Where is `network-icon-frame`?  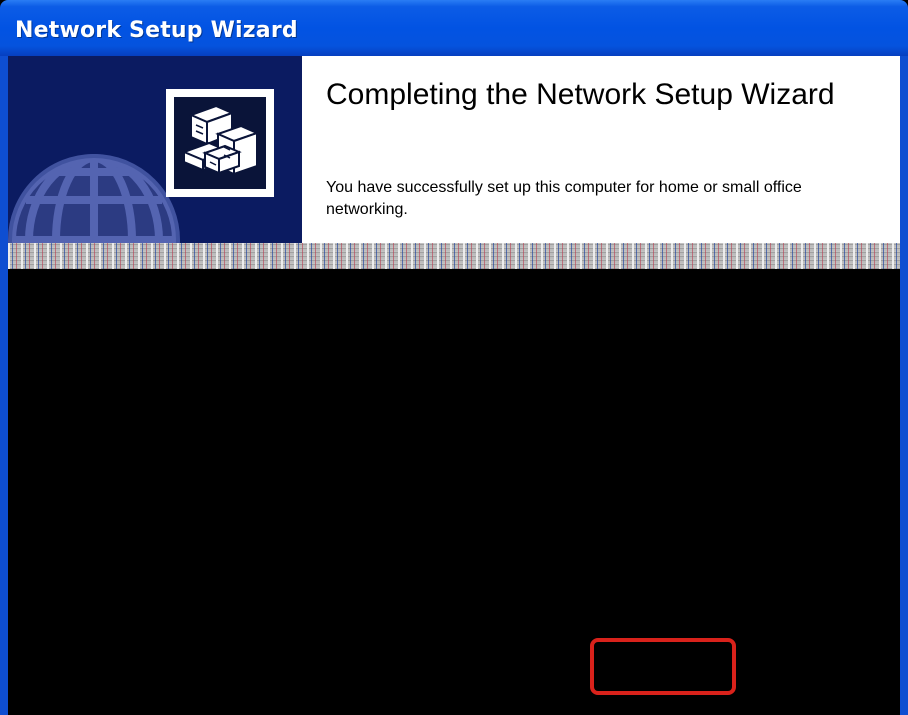
network-icon-frame is located at coordinates (220, 143).